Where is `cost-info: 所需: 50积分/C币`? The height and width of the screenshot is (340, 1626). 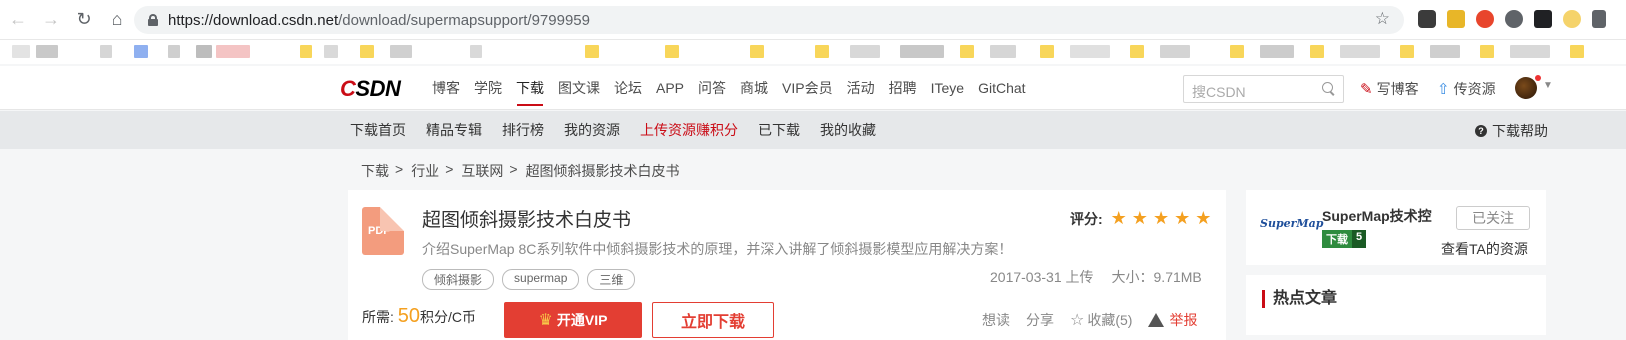 cost-info: 所需: 50积分/C币 is located at coordinates (419, 316).